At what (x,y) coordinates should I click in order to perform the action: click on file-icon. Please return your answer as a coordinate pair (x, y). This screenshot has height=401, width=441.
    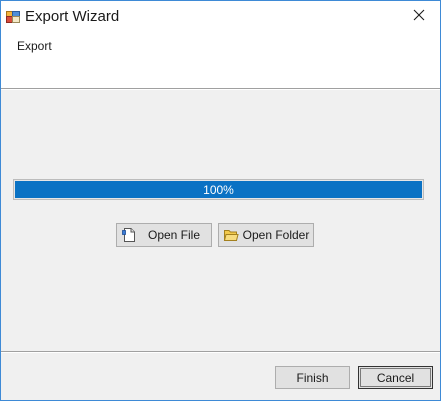
    Looking at the image, I should click on (129, 235).